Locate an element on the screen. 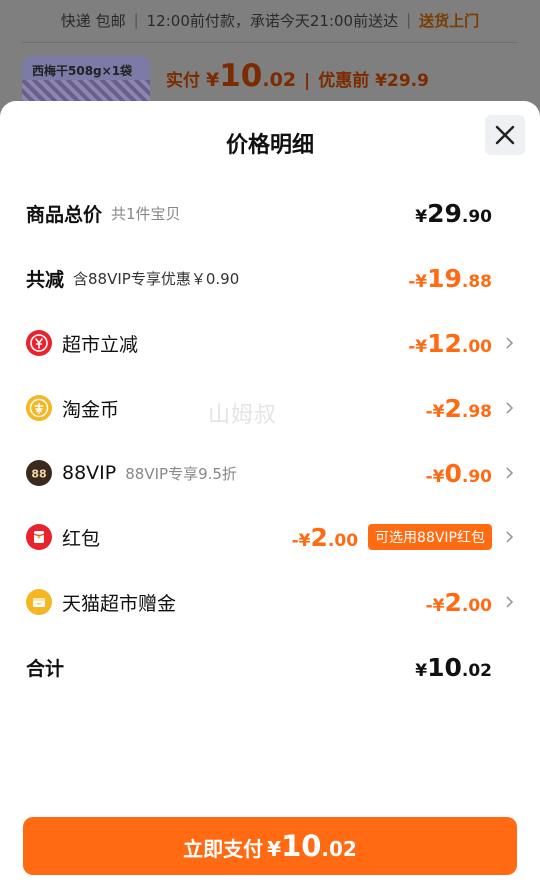 The image size is (540, 896). vip-amount: -¥ 0.90 is located at coordinates (459, 473).